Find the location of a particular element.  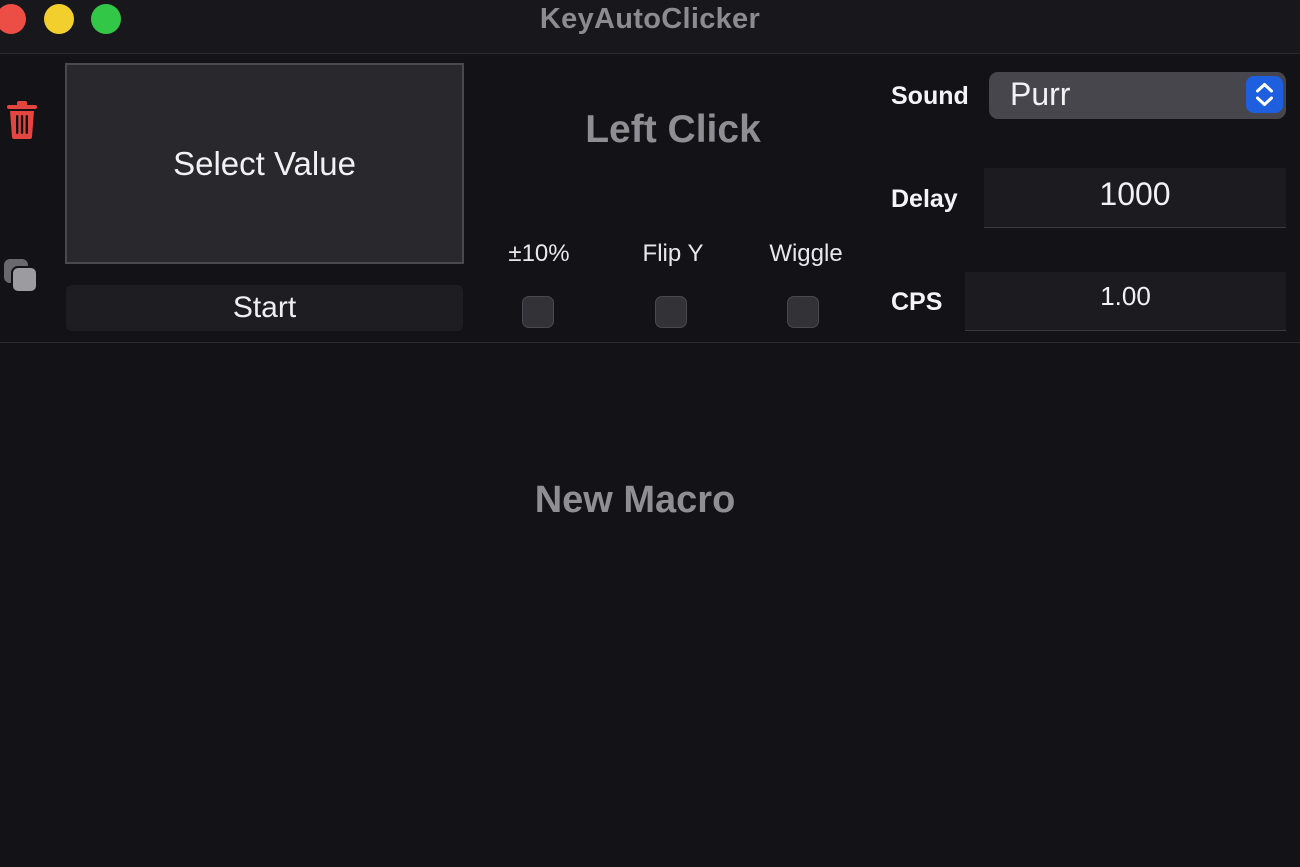

wiggle-label: Wiggle is located at coordinates (806, 253).